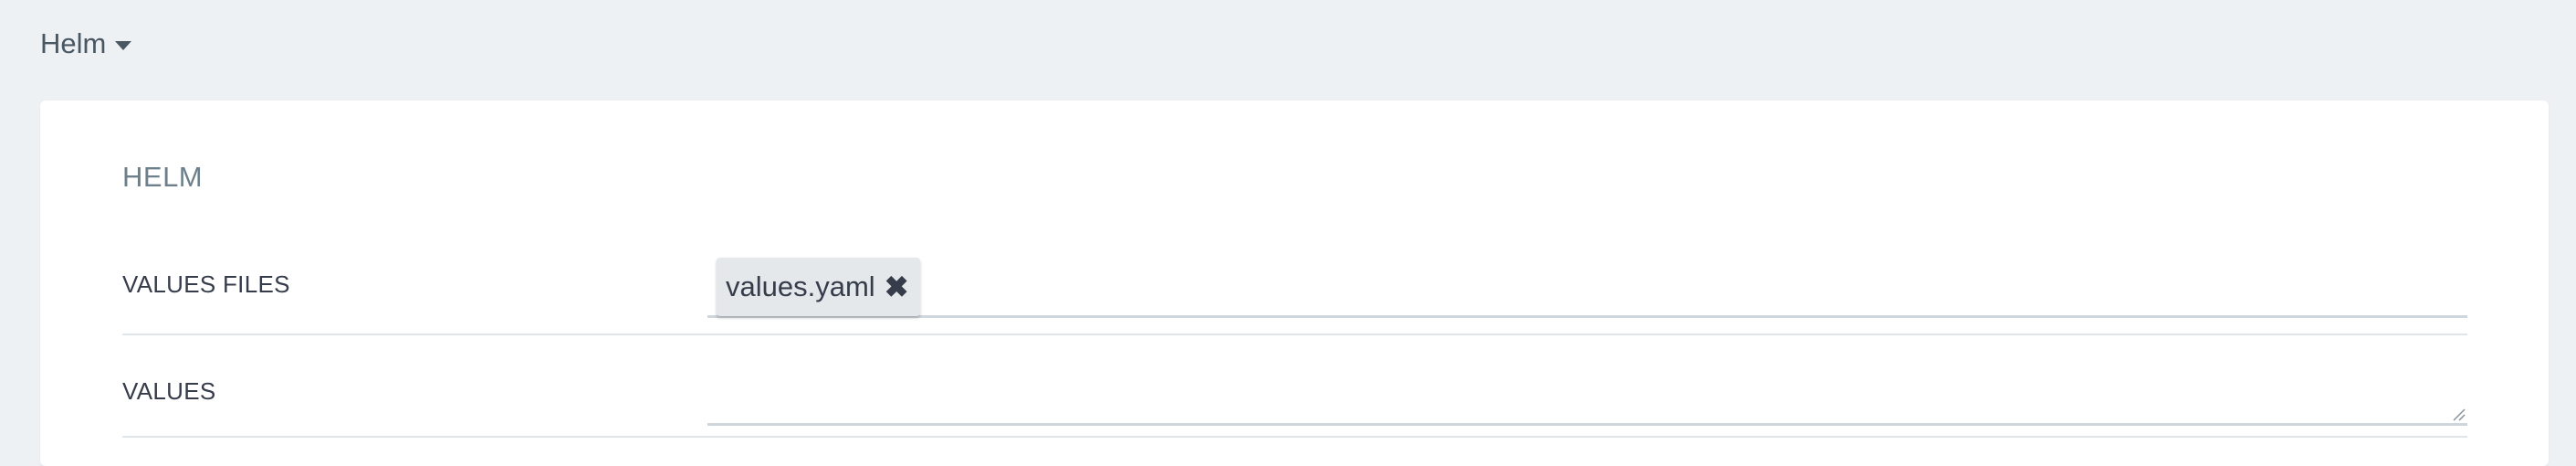  I want to click on section-title: Helm, so click(73, 43).